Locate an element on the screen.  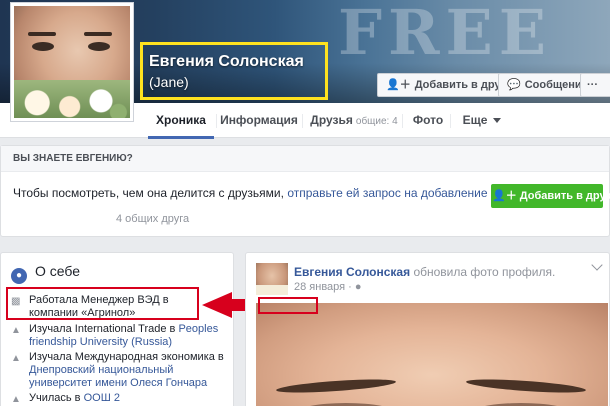
name-highlight-box: Евгения Солонская (Jane) is located at coordinates (234, 71).